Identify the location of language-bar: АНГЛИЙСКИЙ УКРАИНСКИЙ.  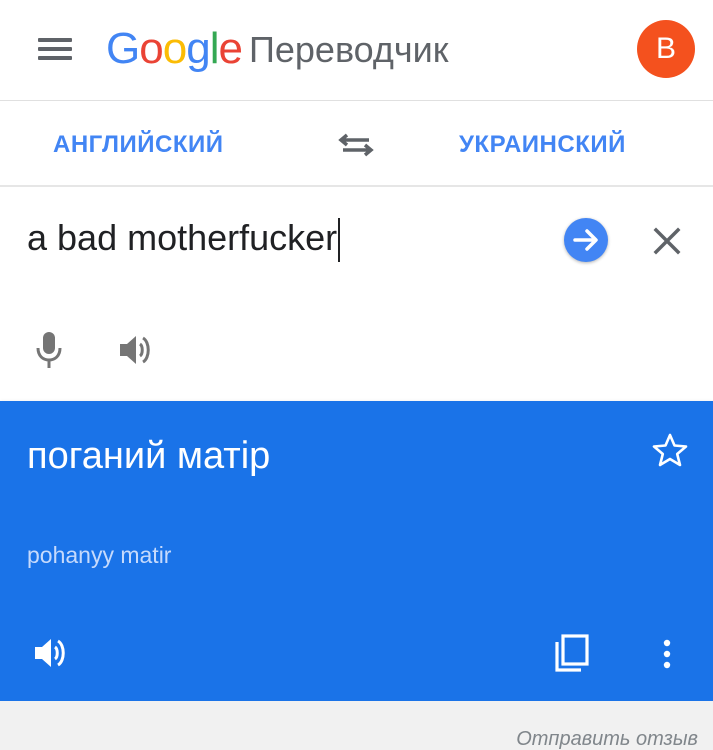
(356, 144).